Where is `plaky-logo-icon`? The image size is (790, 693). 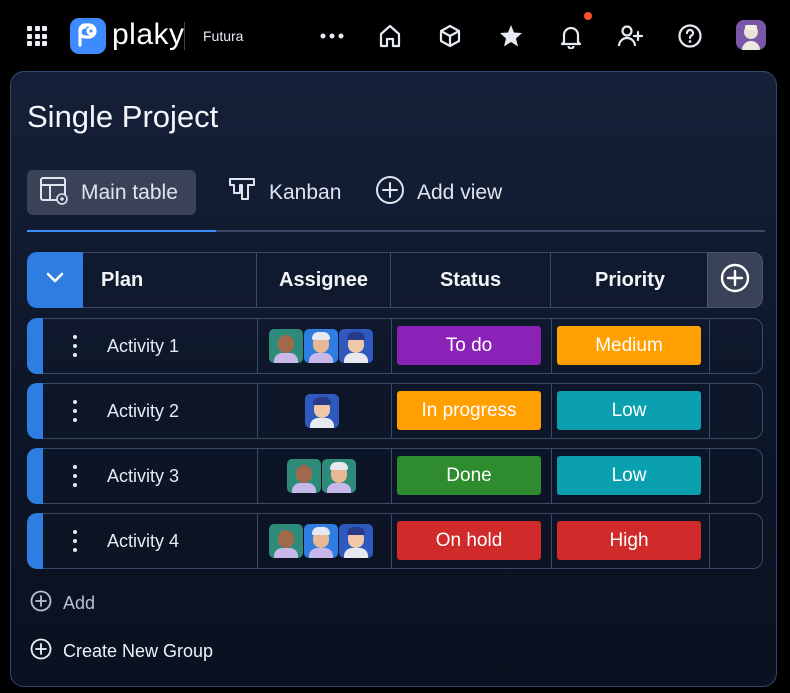 plaky-logo-icon is located at coordinates (88, 36).